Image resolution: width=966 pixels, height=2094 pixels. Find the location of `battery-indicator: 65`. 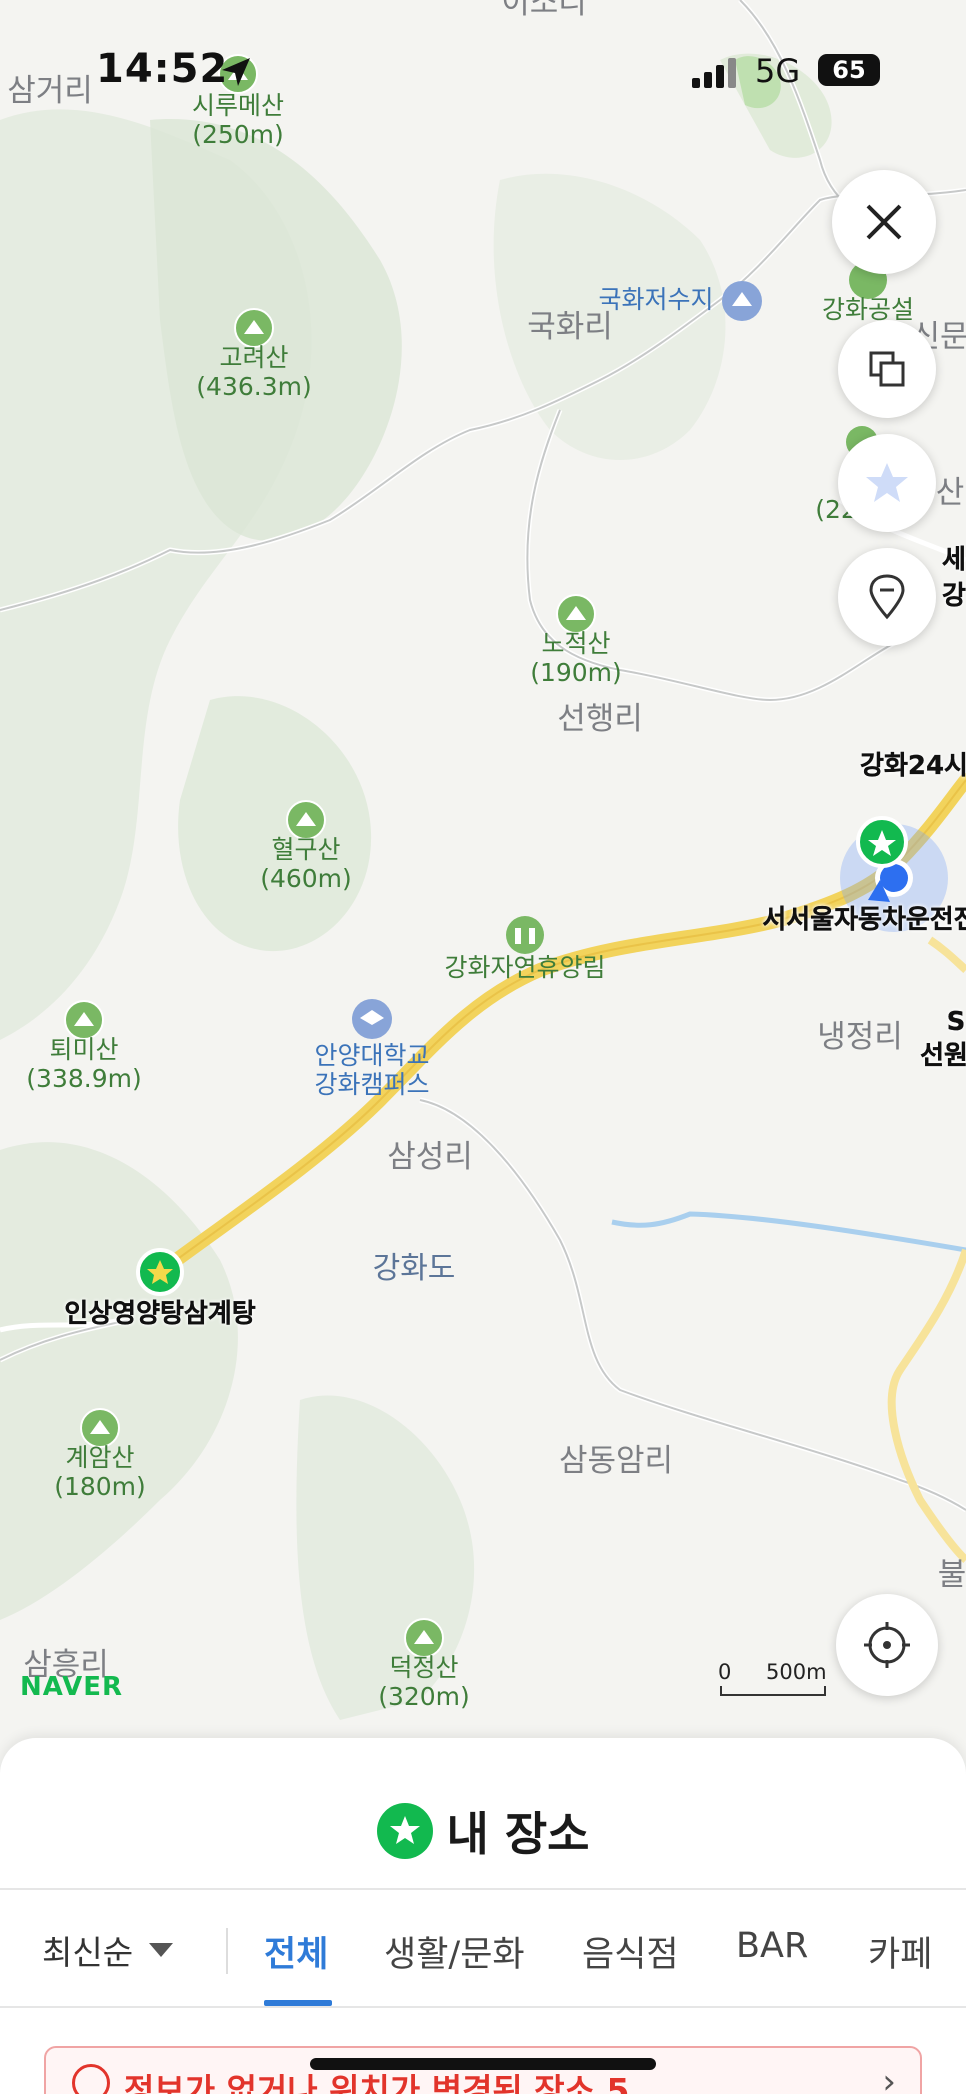

battery-indicator: 65 is located at coordinates (849, 70).